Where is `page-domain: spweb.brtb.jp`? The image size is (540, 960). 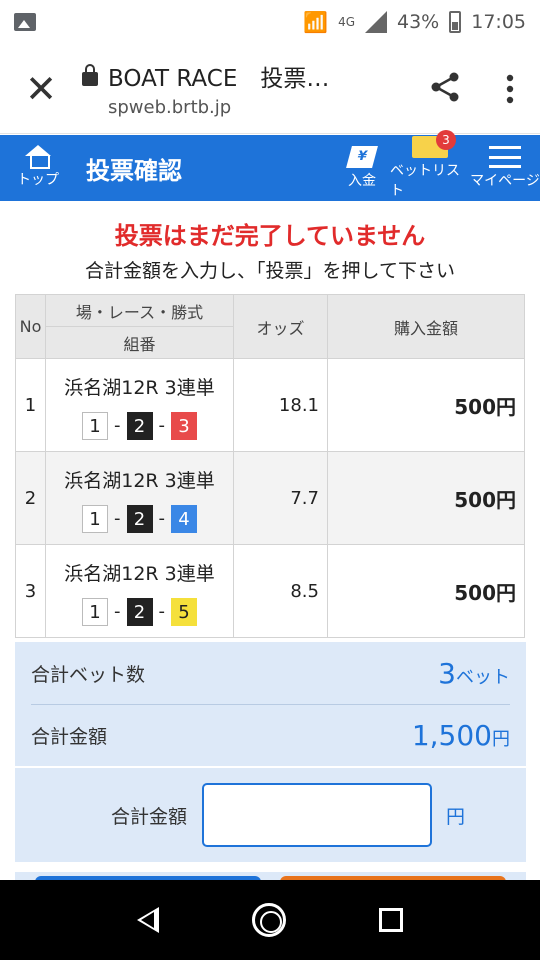
page-domain: spweb.brtb.jp is located at coordinates (170, 107).